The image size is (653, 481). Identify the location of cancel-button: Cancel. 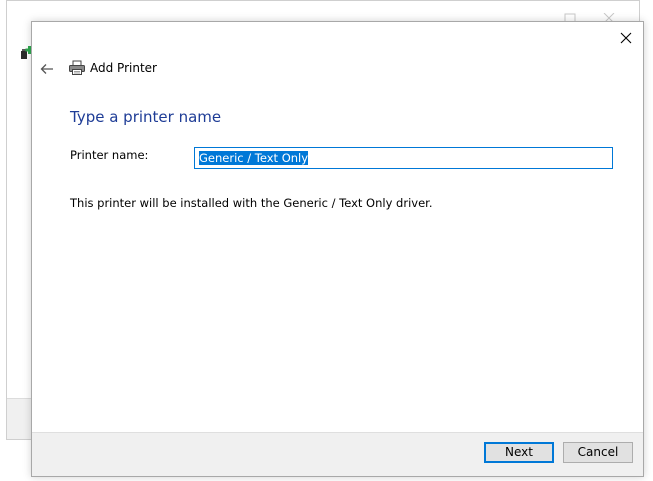
(598, 452).